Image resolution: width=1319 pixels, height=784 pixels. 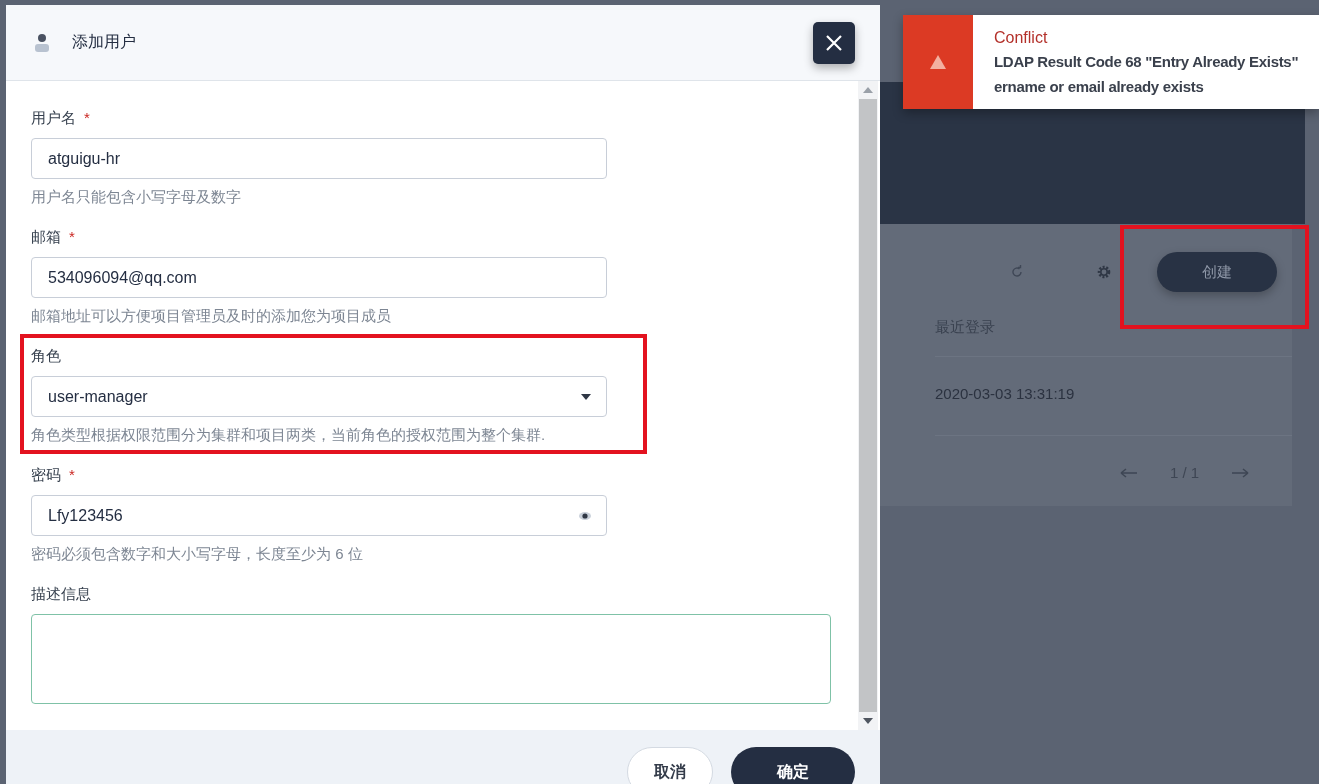 I want to click on next-page-icon, so click(x=1240, y=472).